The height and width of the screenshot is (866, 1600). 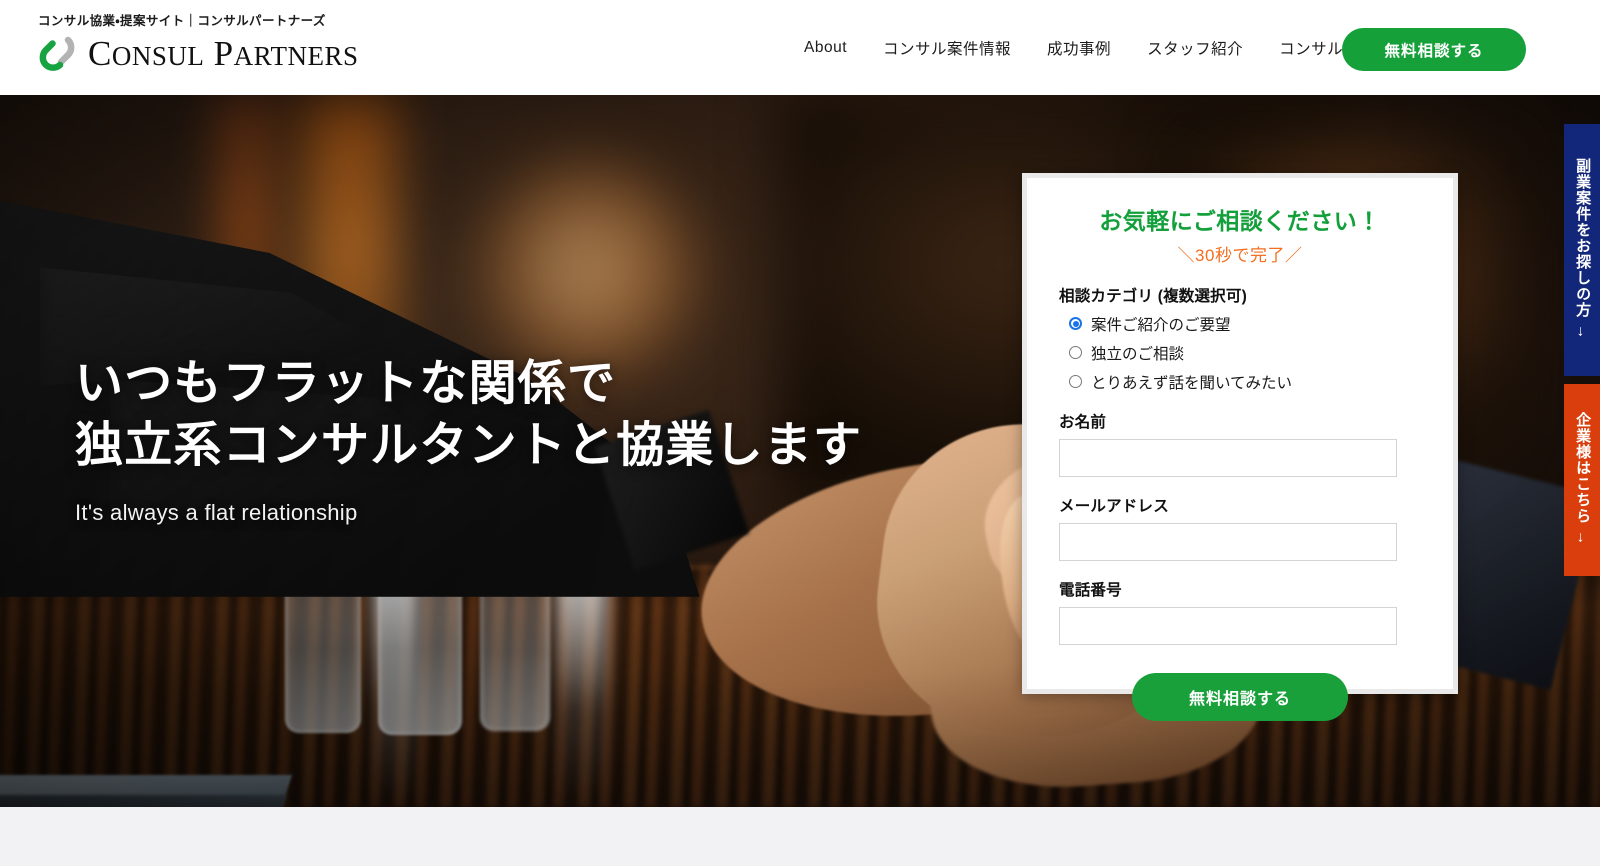 I want to click on logo-wordmark-p: P, so click(x=223, y=53).